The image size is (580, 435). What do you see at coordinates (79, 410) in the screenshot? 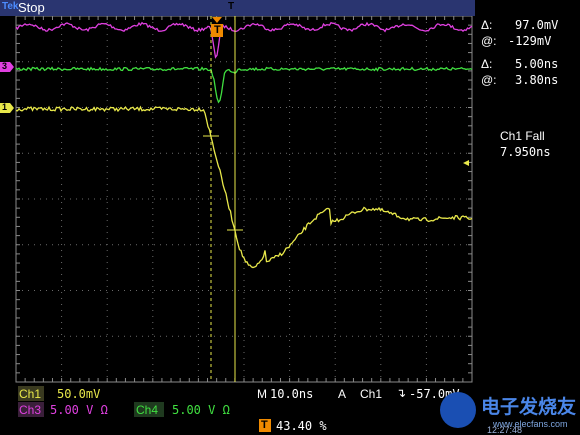
I see `ch3-scale: 5.00 V Ω` at bounding box center [79, 410].